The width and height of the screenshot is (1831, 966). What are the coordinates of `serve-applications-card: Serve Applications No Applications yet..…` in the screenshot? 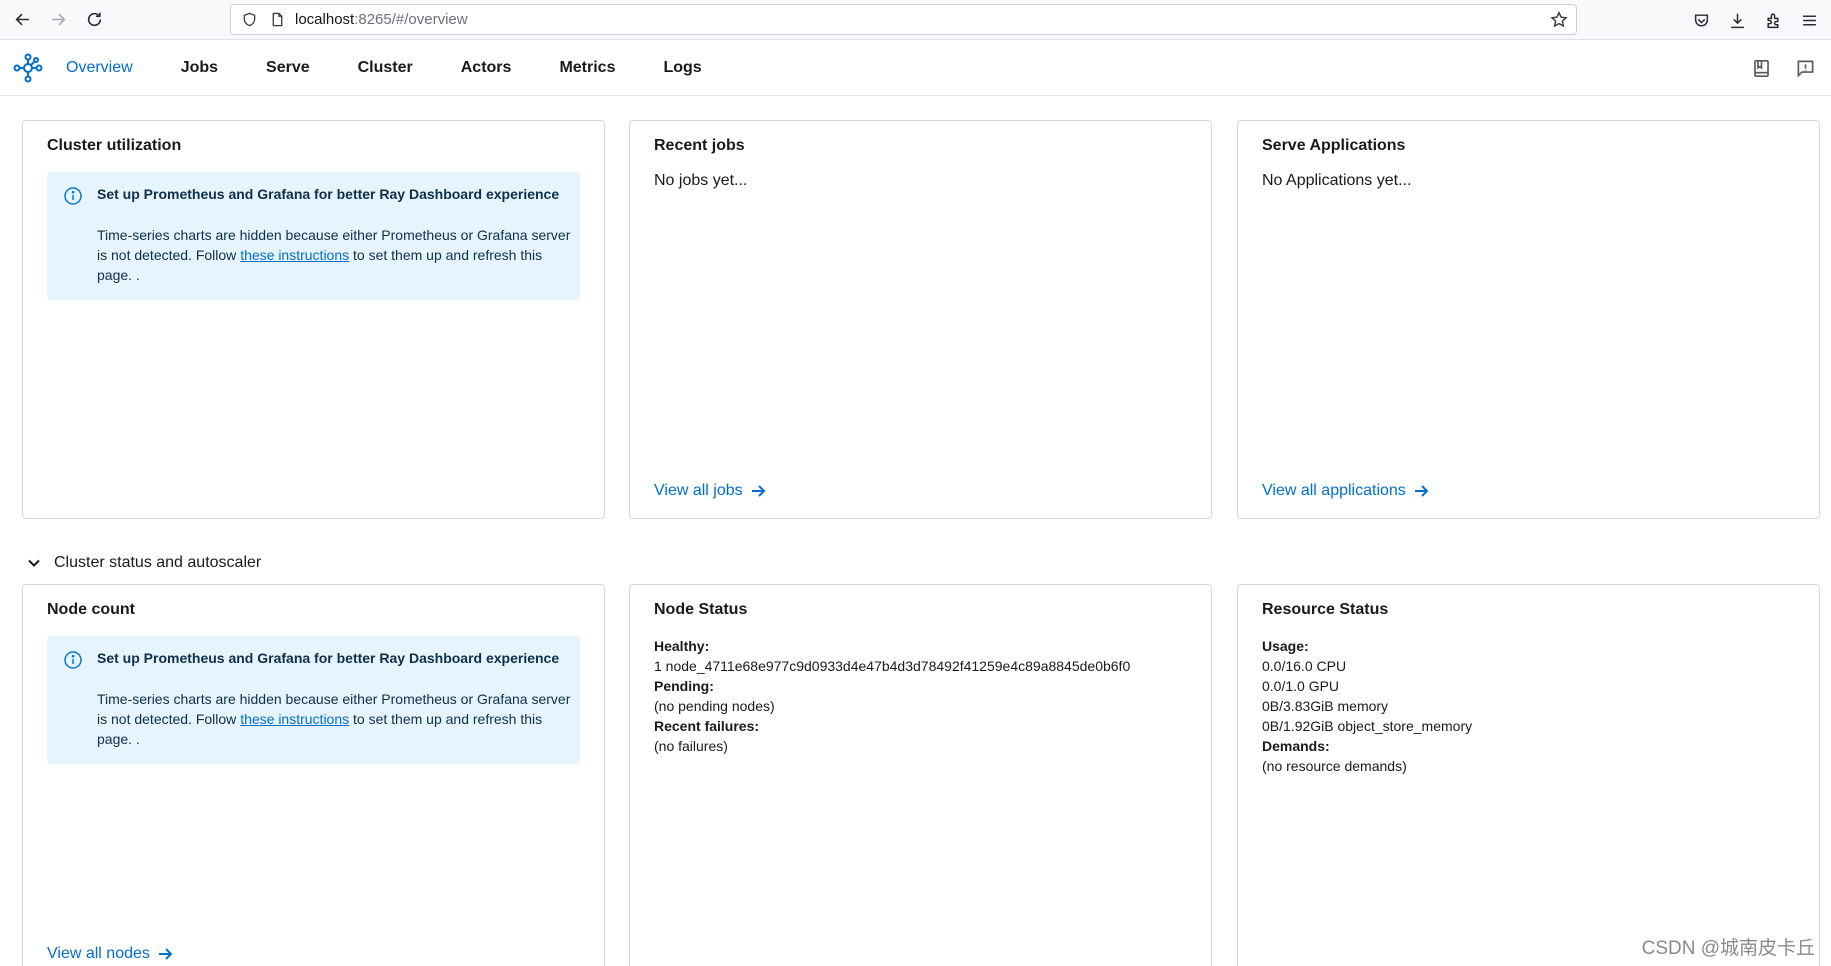 It's located at (1528, 319).